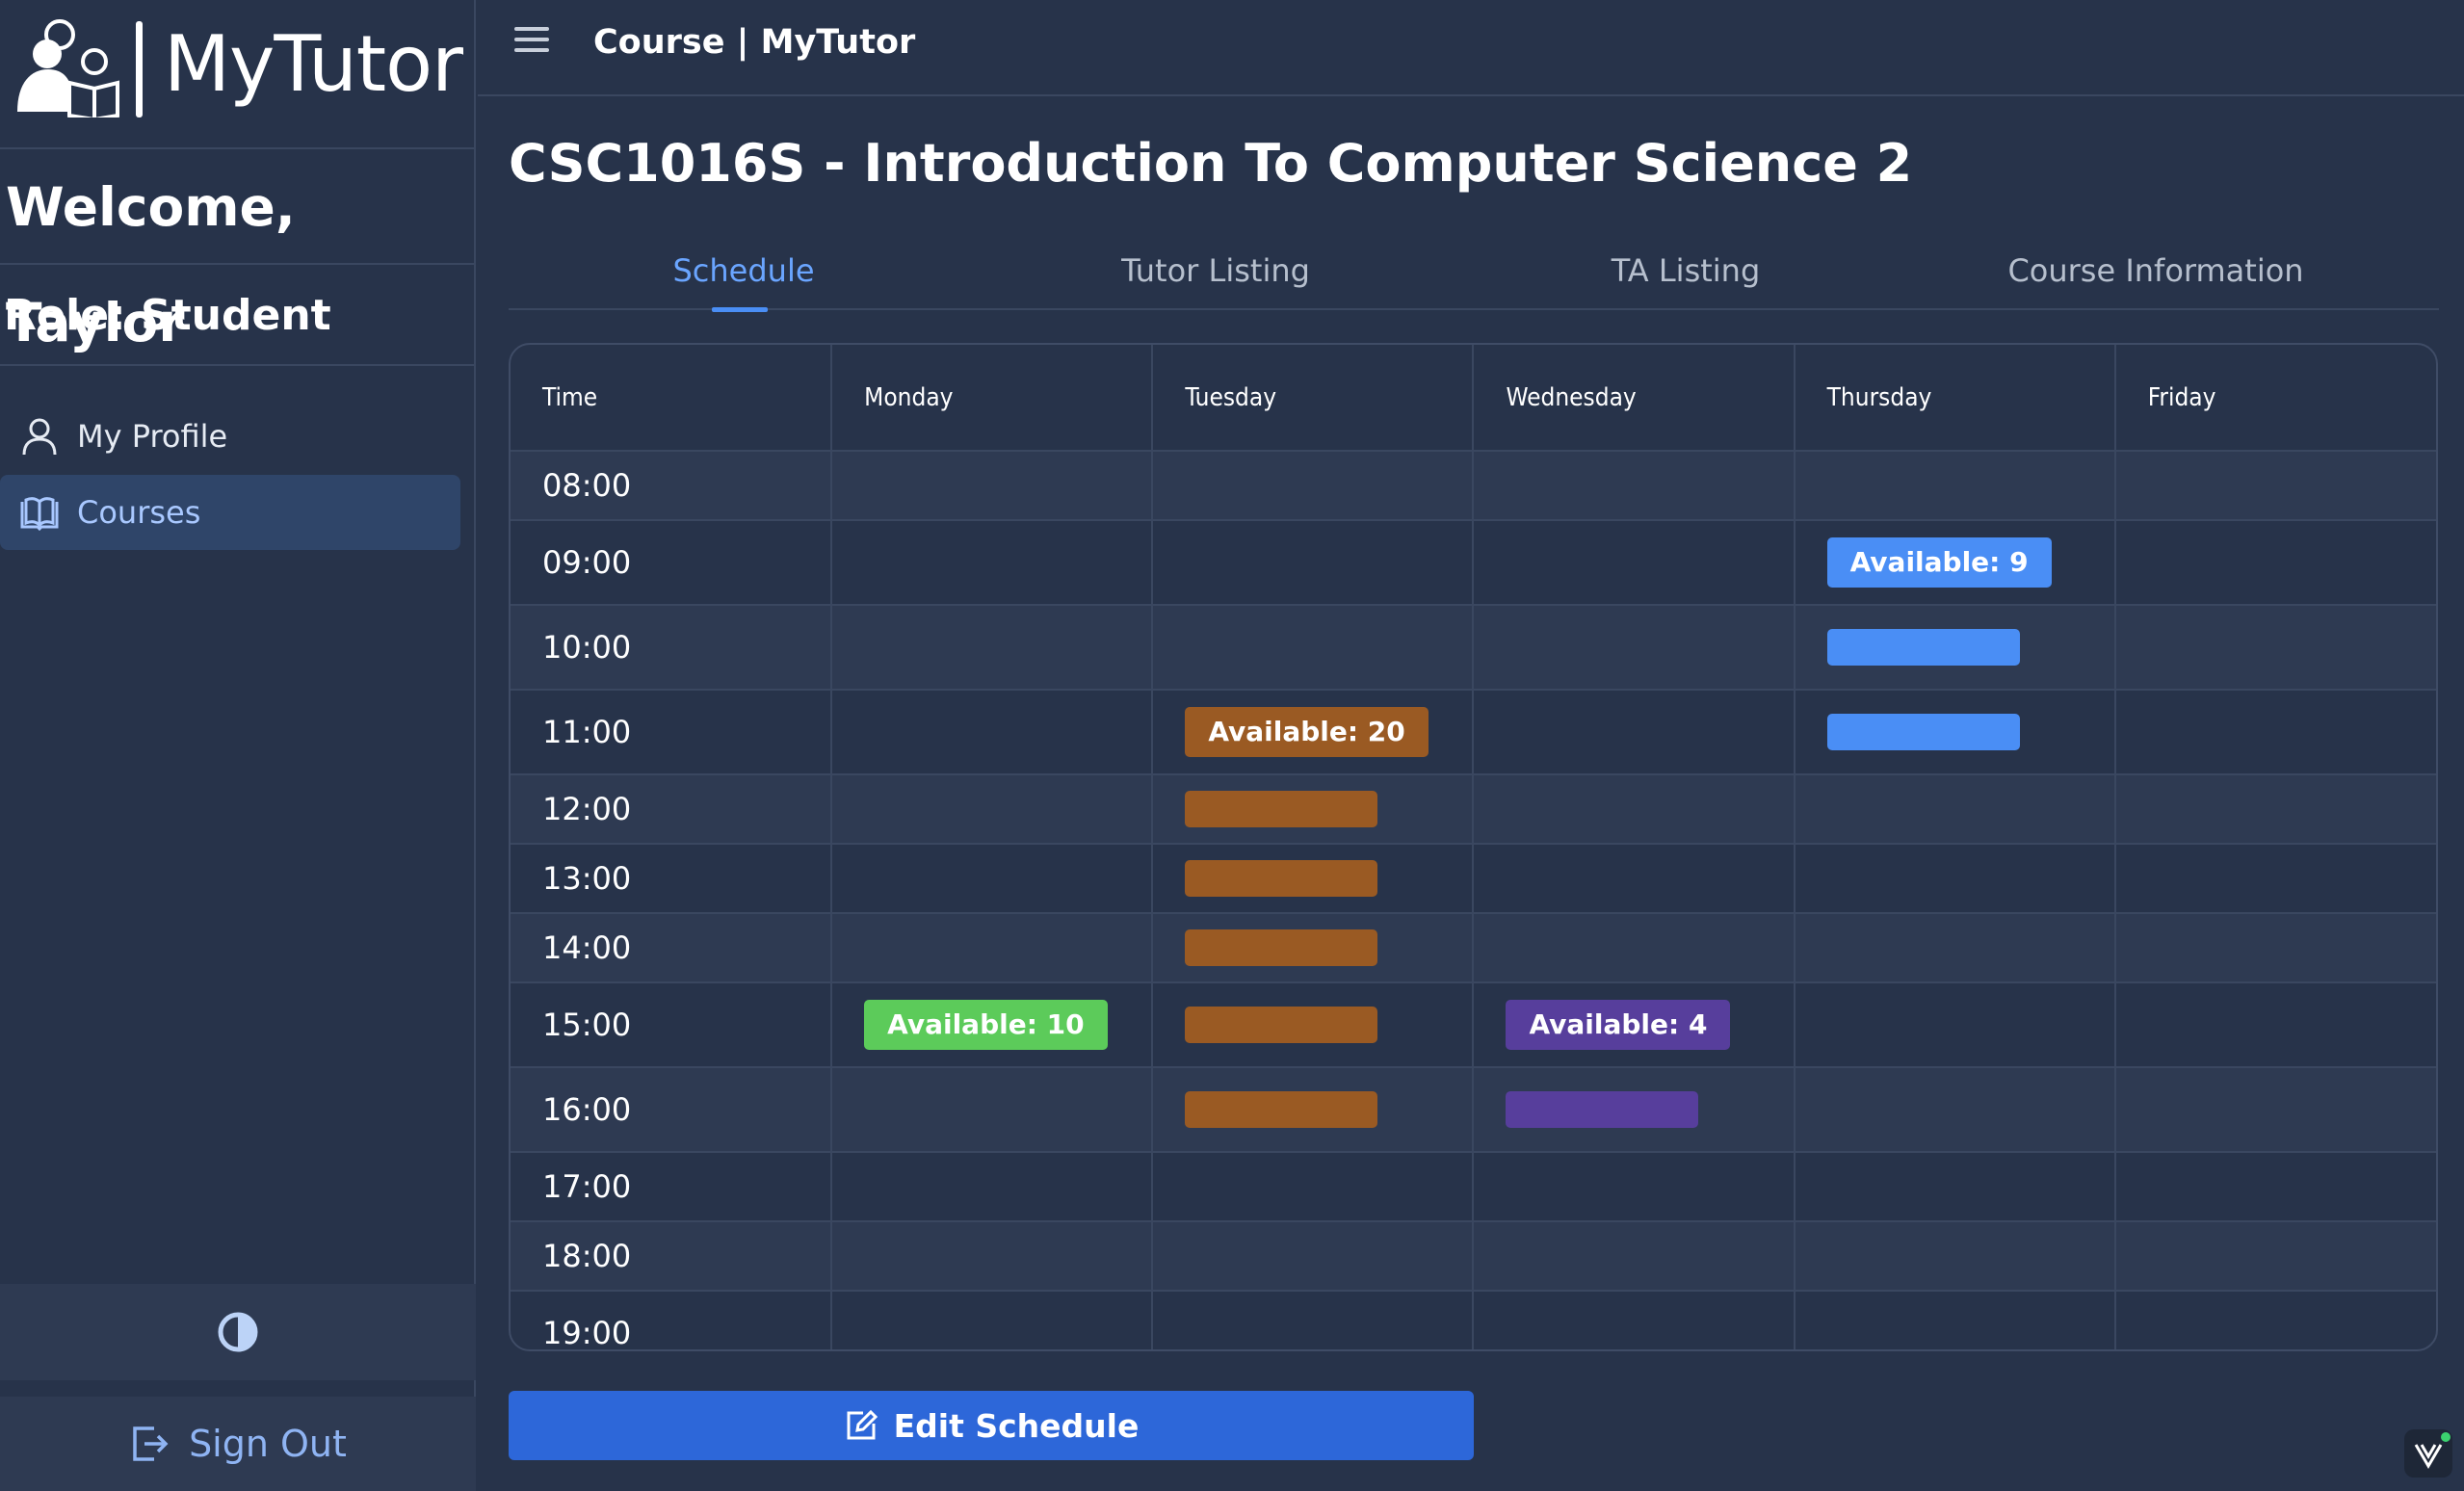 The height and width of the screenshot is (1491, 2464). What do you see at coordinates (672, 1025) in the screenshot?
I see `time-cell: 15:00` at bounding box center [672, 1025].